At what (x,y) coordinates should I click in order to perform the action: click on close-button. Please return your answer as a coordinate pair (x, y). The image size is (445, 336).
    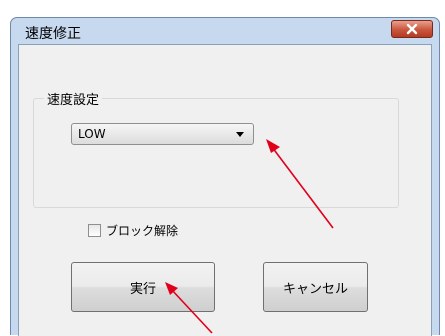
    Looking at the image, I should click on (412, 29).